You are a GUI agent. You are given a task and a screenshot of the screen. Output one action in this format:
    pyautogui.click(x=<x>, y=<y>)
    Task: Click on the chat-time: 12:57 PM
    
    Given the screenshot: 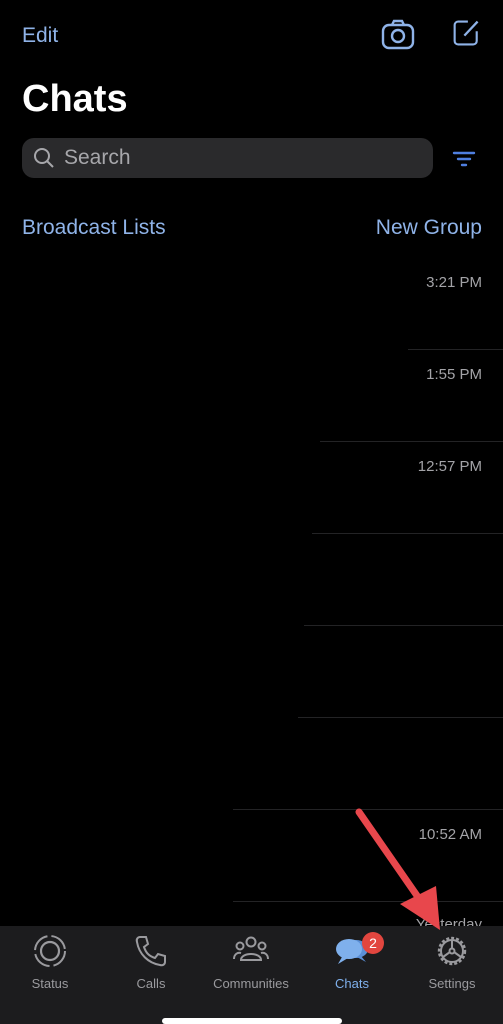 What is the action you would take?
    pyautogui.click(x=449, y=466)
    